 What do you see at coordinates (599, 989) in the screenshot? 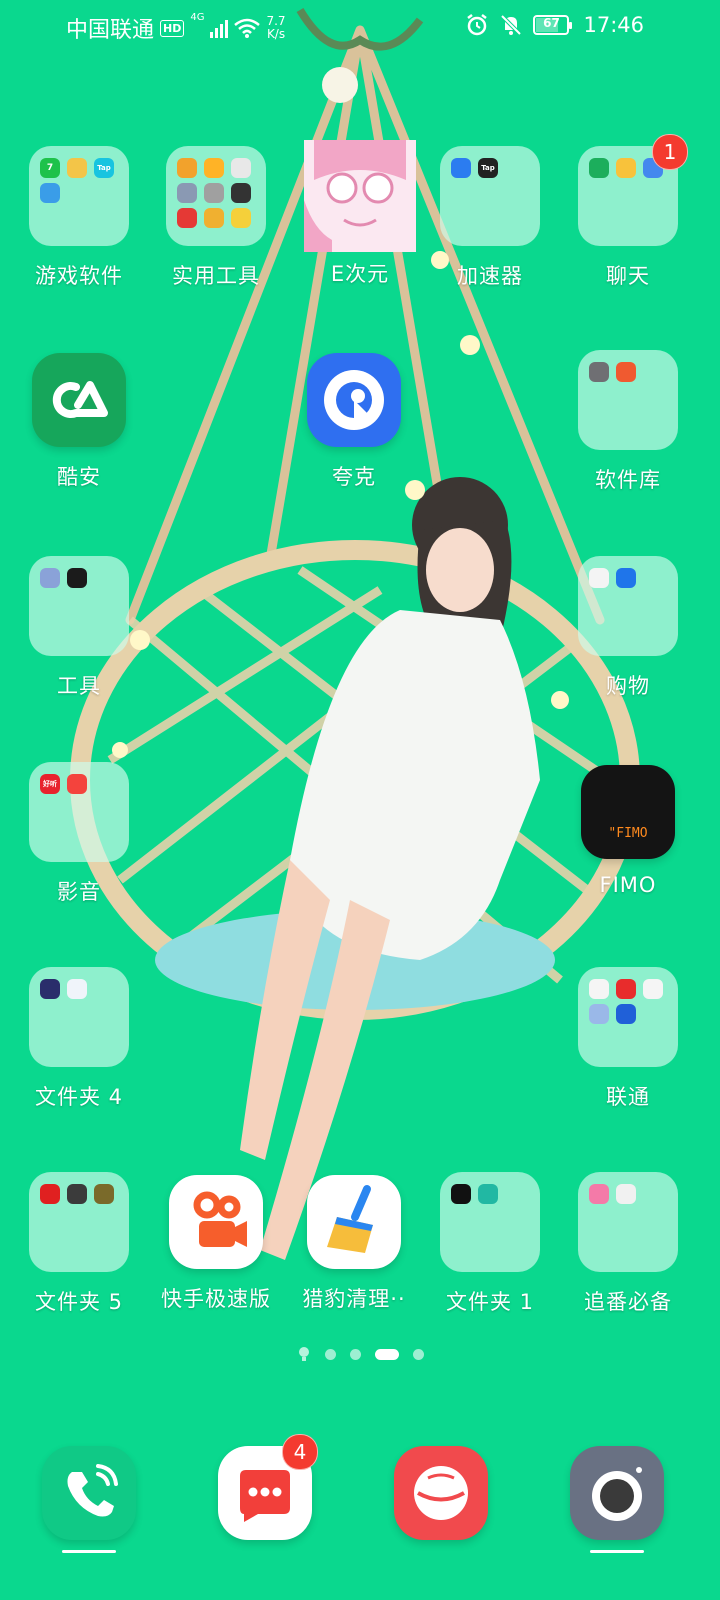
I see `app-metro-icon` at bounding box center [599, 989].